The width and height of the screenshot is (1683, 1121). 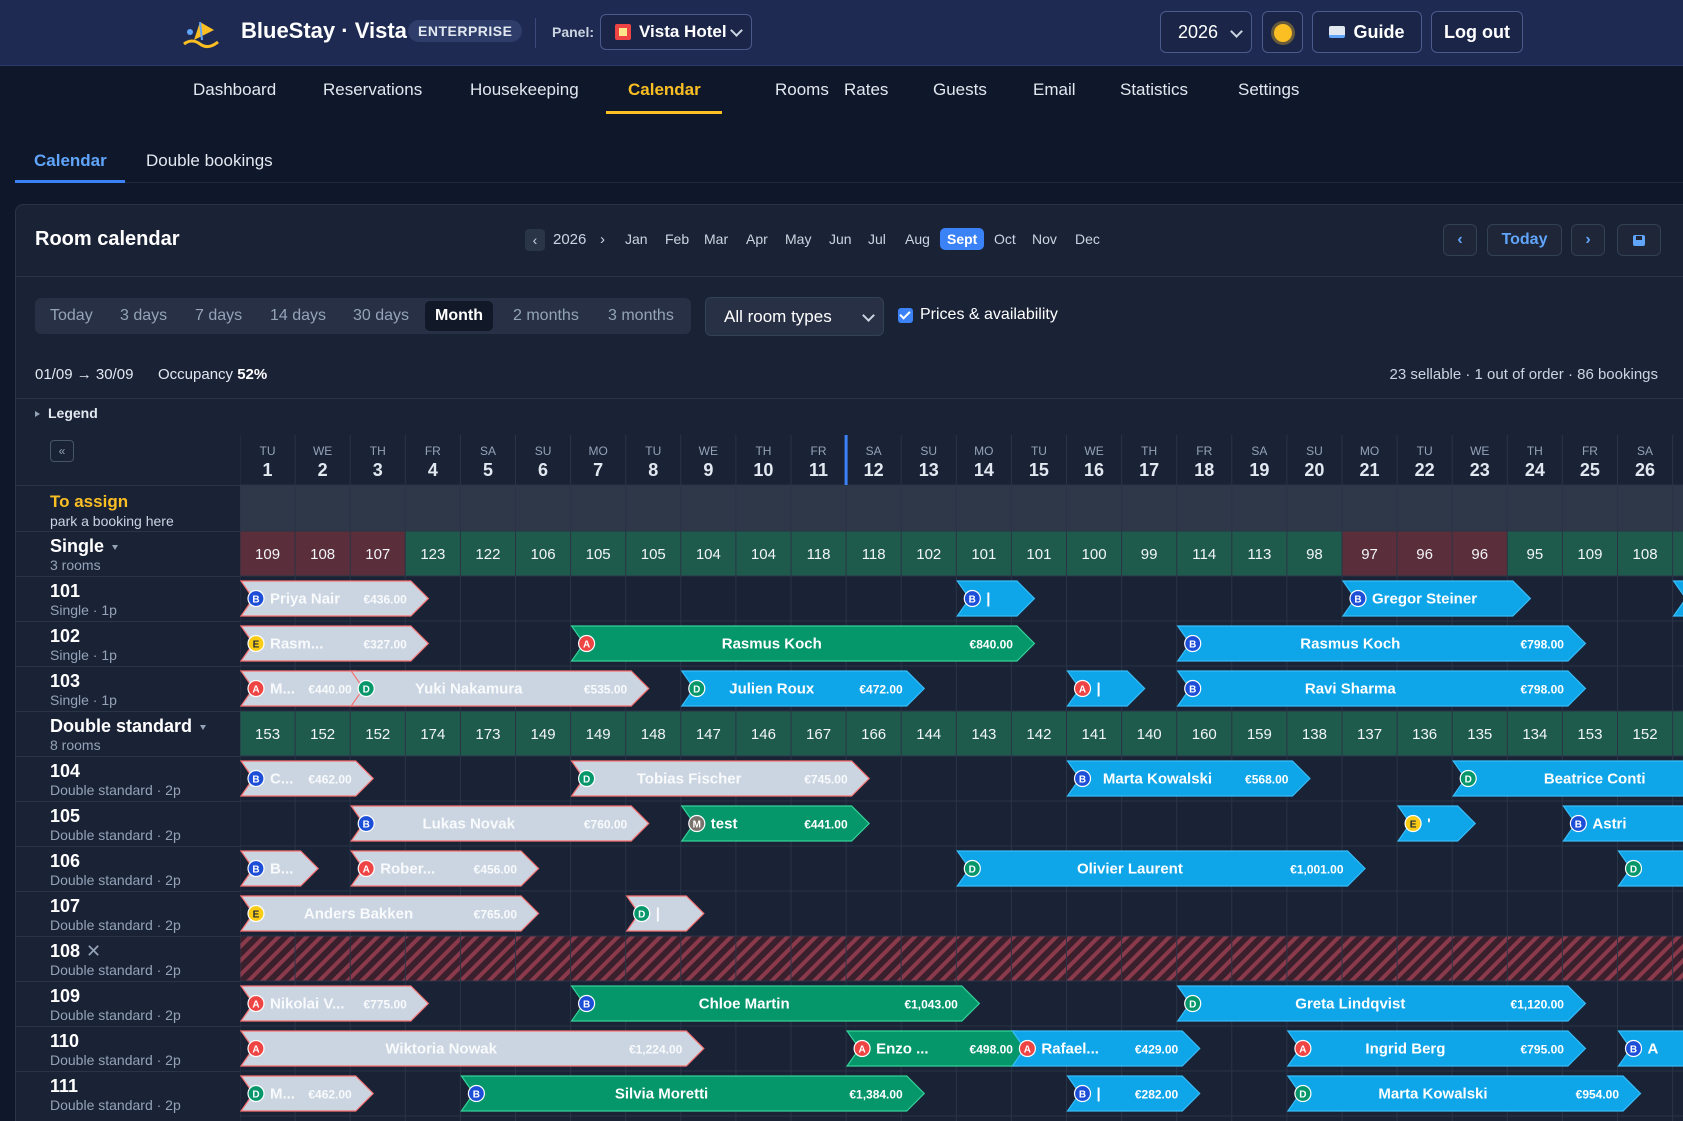 I want to click on booking-bar: A Enzo ... €498.00, so click(x=940, y=1048).